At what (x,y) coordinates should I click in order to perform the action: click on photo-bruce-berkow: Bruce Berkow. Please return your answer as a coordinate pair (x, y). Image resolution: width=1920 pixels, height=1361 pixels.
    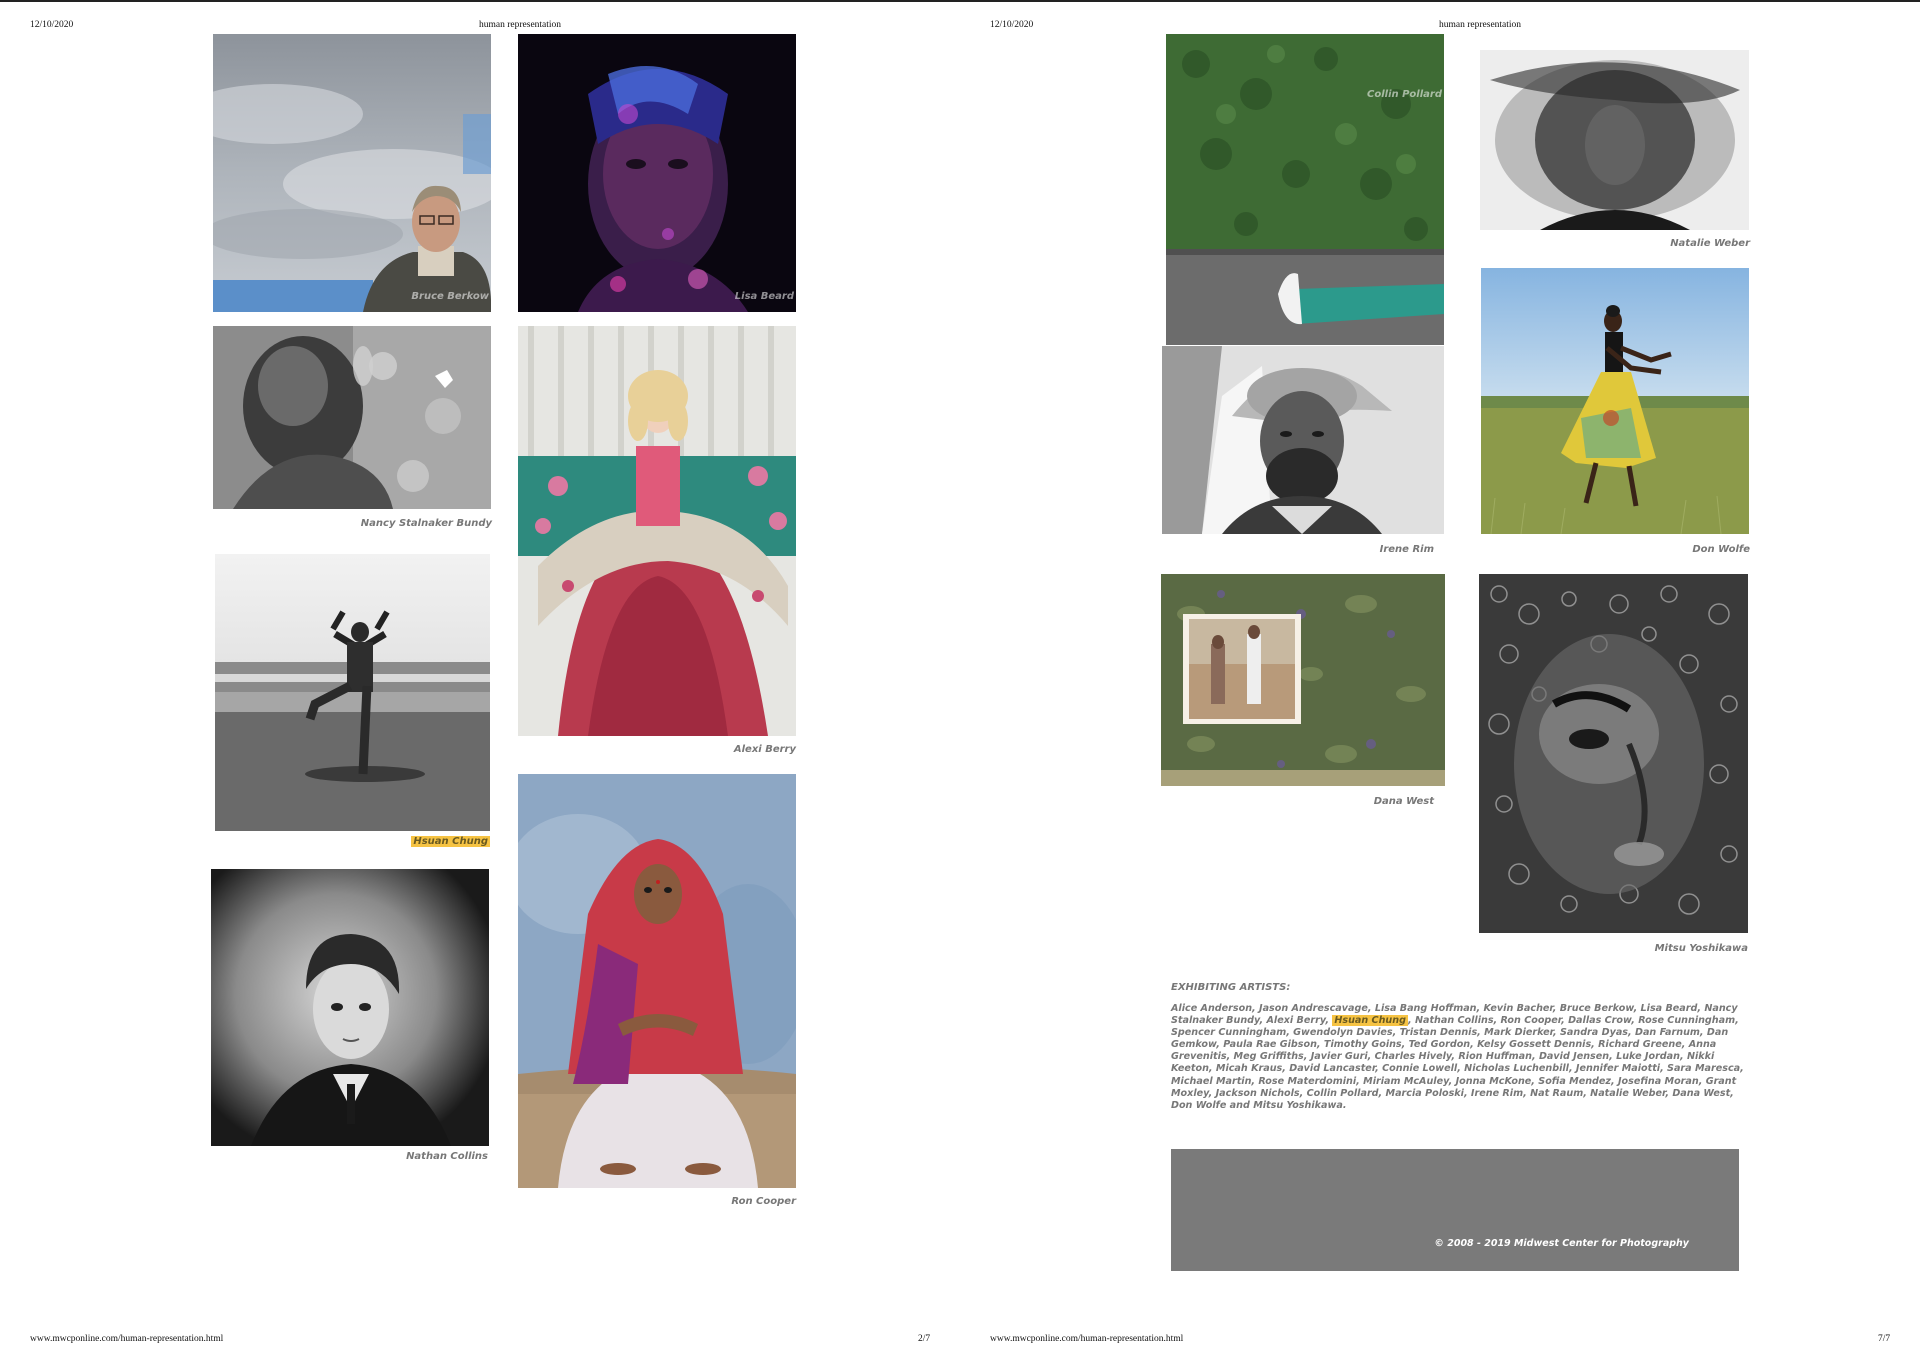
    Looking at the image, I should click on (352, 173).